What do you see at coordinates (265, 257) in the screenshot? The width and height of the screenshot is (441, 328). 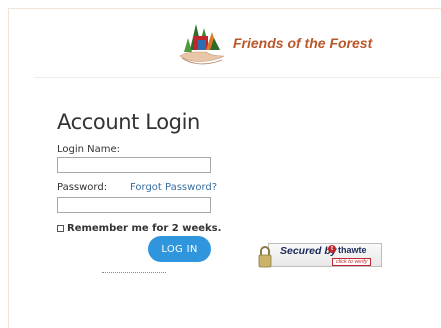 I see `padlock-icon` at bounding box center [265, 257].